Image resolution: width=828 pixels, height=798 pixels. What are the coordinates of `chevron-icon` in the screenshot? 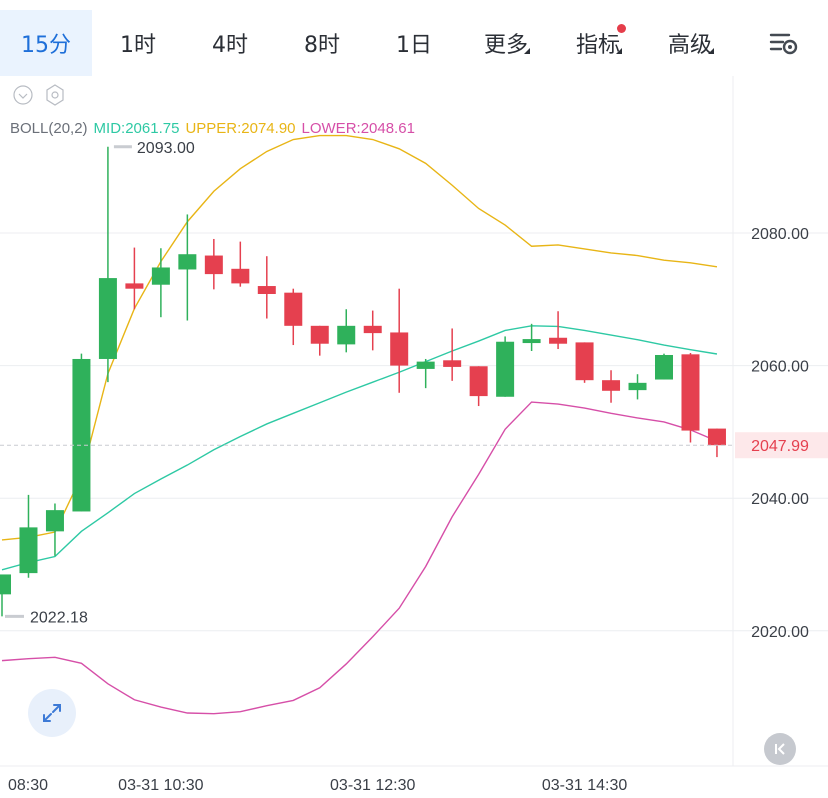 It's located at (23, 96).